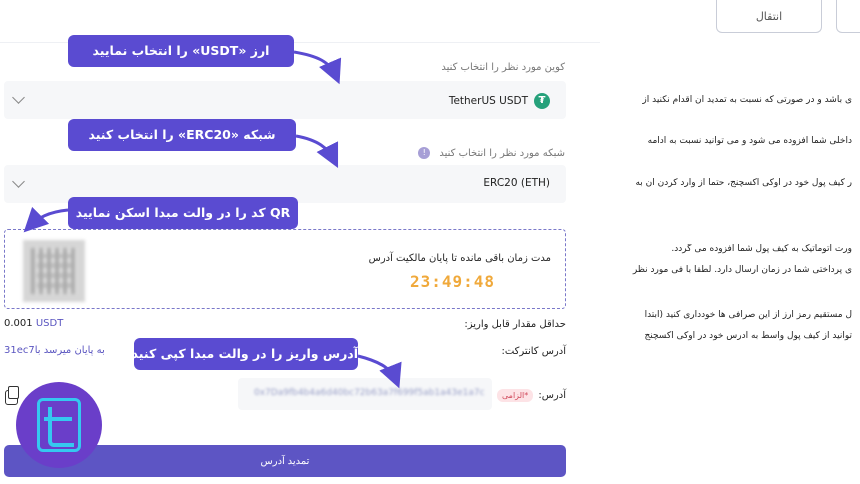  Describe the element at coordinates (317, 67) in the screenshot. I see `arrow-usdt` at that location.